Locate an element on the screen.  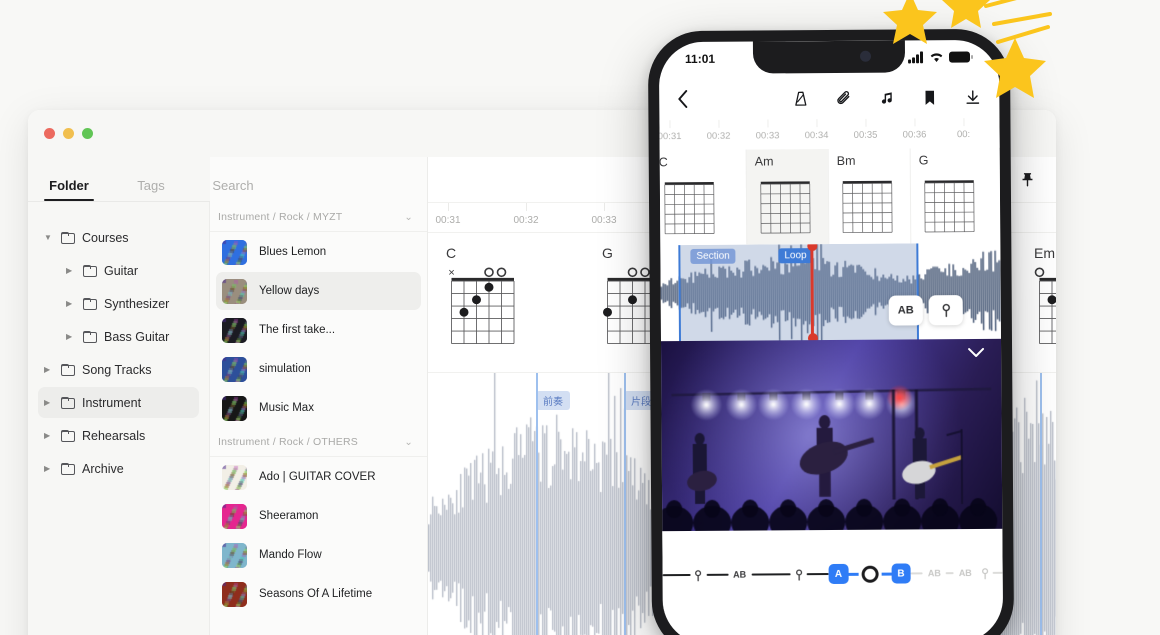
chord-diagram is located at coordinates (1045, 305).